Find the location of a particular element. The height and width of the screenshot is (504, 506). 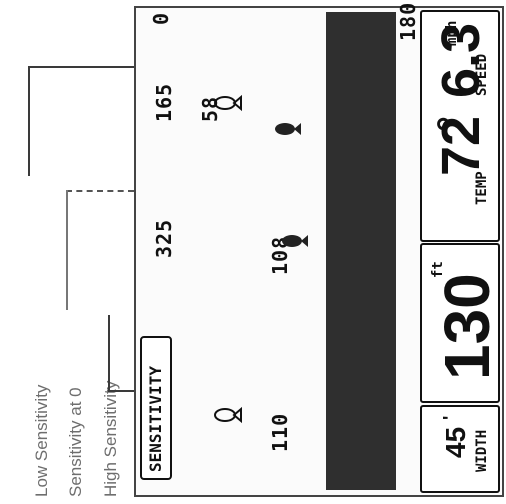

marker-325: 325 is located at coordinates (164, 238).